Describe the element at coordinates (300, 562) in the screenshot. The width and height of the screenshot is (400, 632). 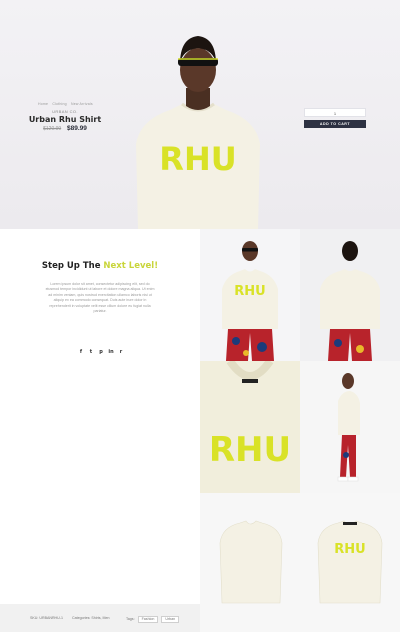
I see `gallery-image-flatlay: RHU` at that location.